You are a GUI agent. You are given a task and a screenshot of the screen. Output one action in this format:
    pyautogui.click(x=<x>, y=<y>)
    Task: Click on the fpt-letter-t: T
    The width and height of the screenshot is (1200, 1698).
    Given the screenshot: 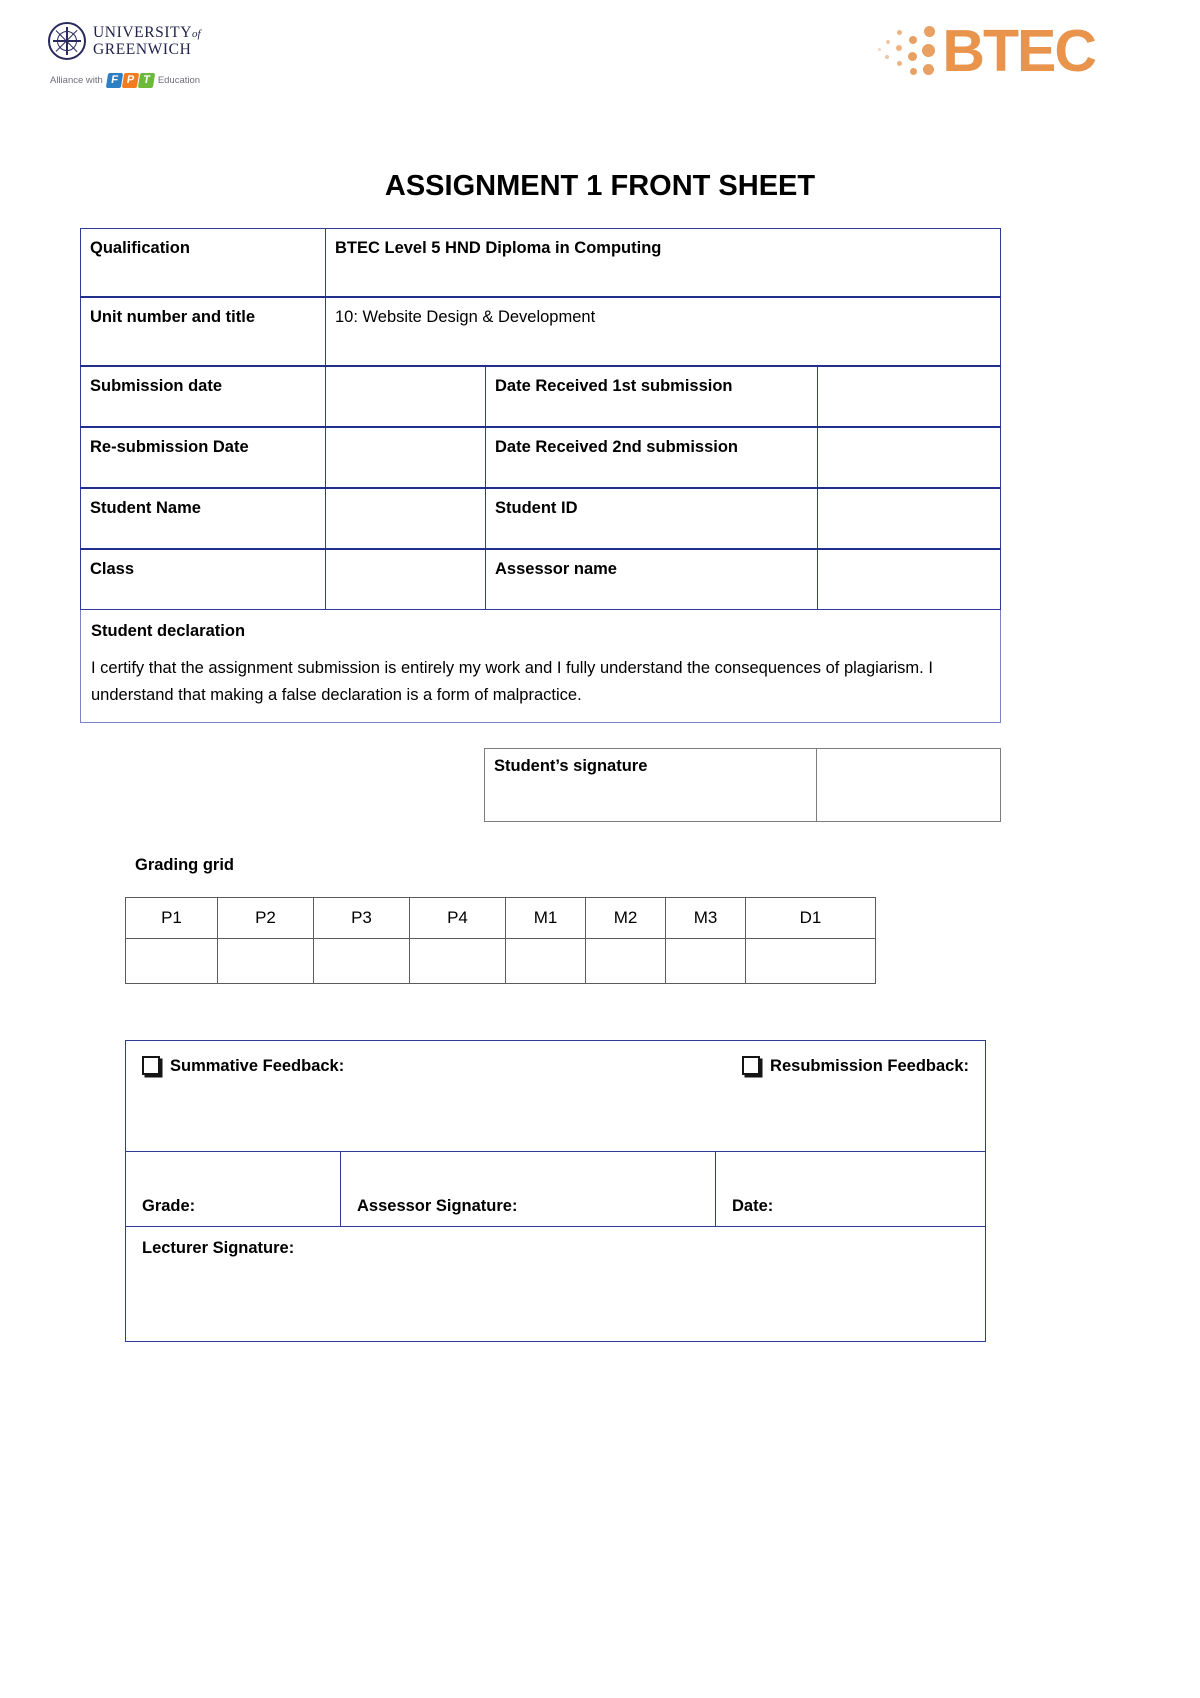 What is the action you would take?
    pyautogui.click(x=146, y=80)
    